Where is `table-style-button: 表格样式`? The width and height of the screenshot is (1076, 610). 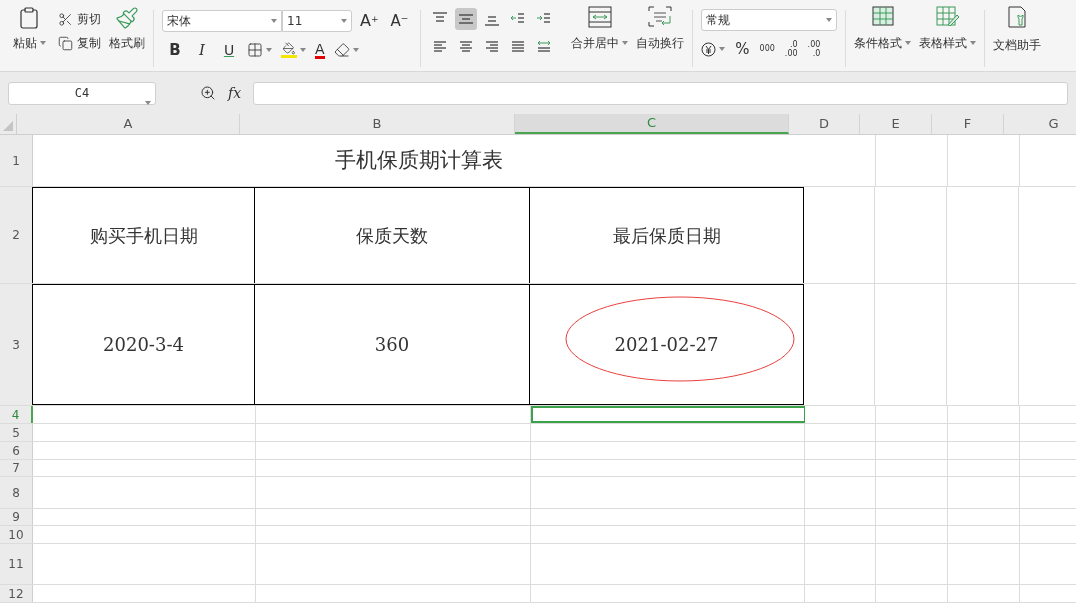 table-style-button: 表格样式 is located at coordinates (948, 29).